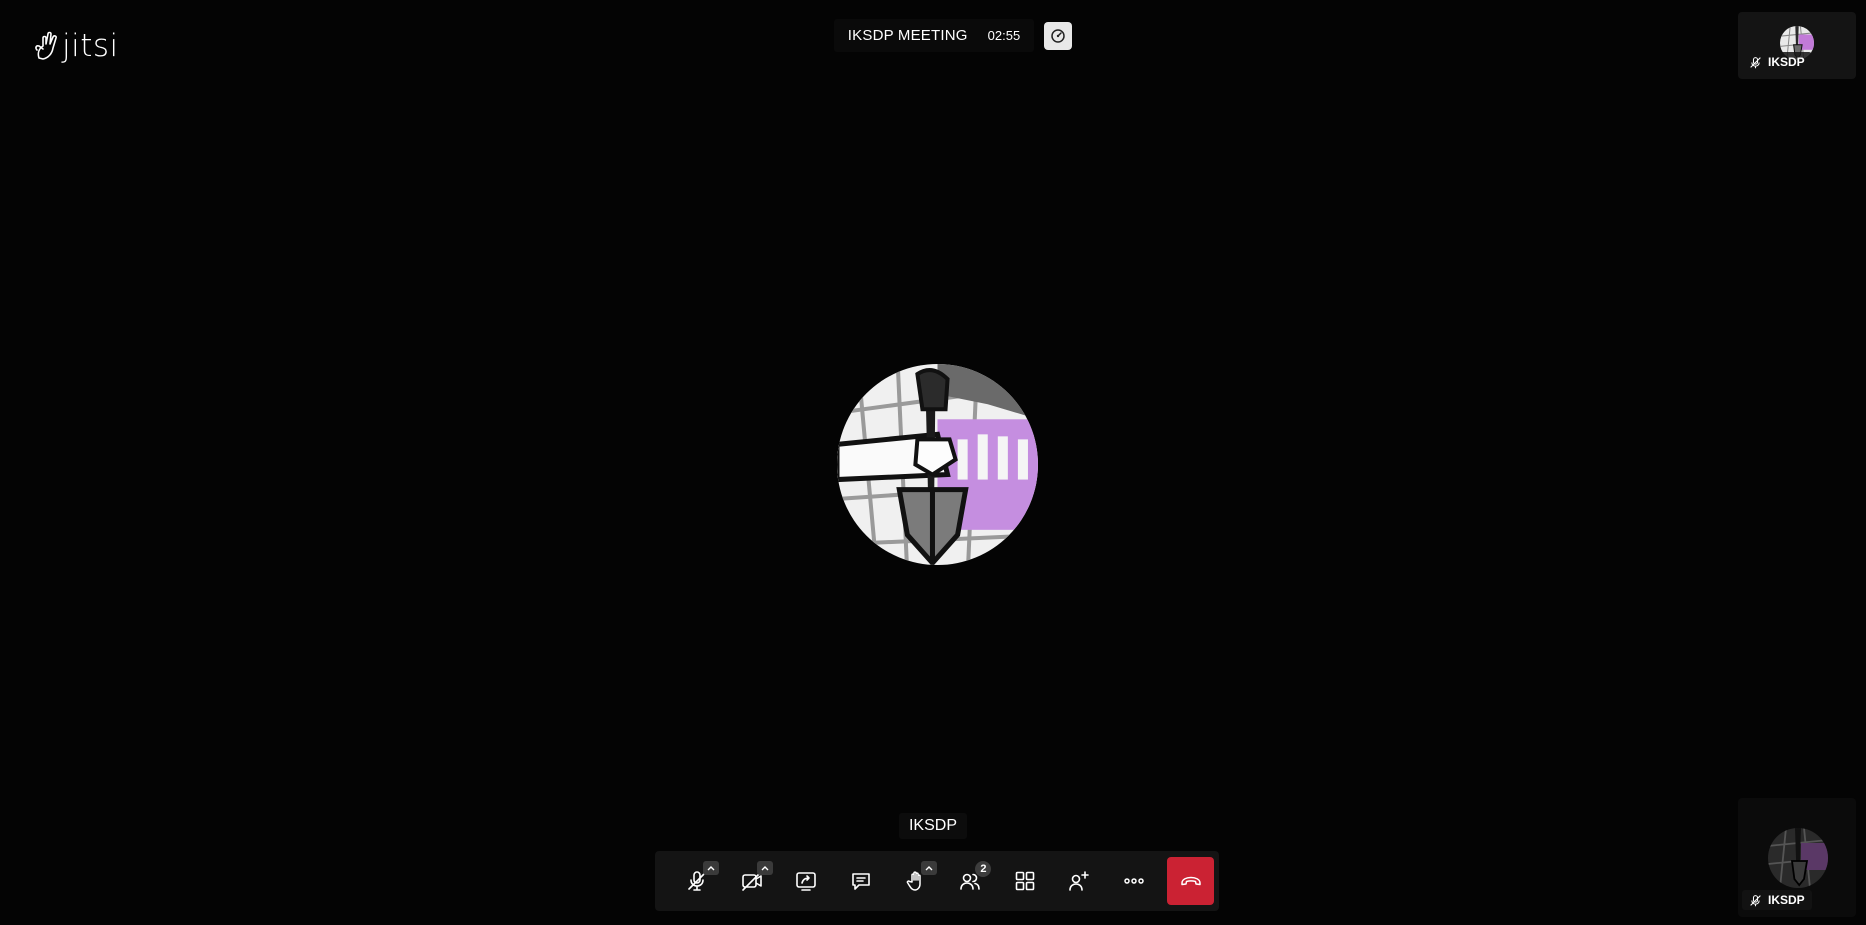 The width and height of the screenshot is (1866, 925). Describe the element at coordinates (983, 869) in the screenshot. I see `participant-count-badge: 2` at that location.